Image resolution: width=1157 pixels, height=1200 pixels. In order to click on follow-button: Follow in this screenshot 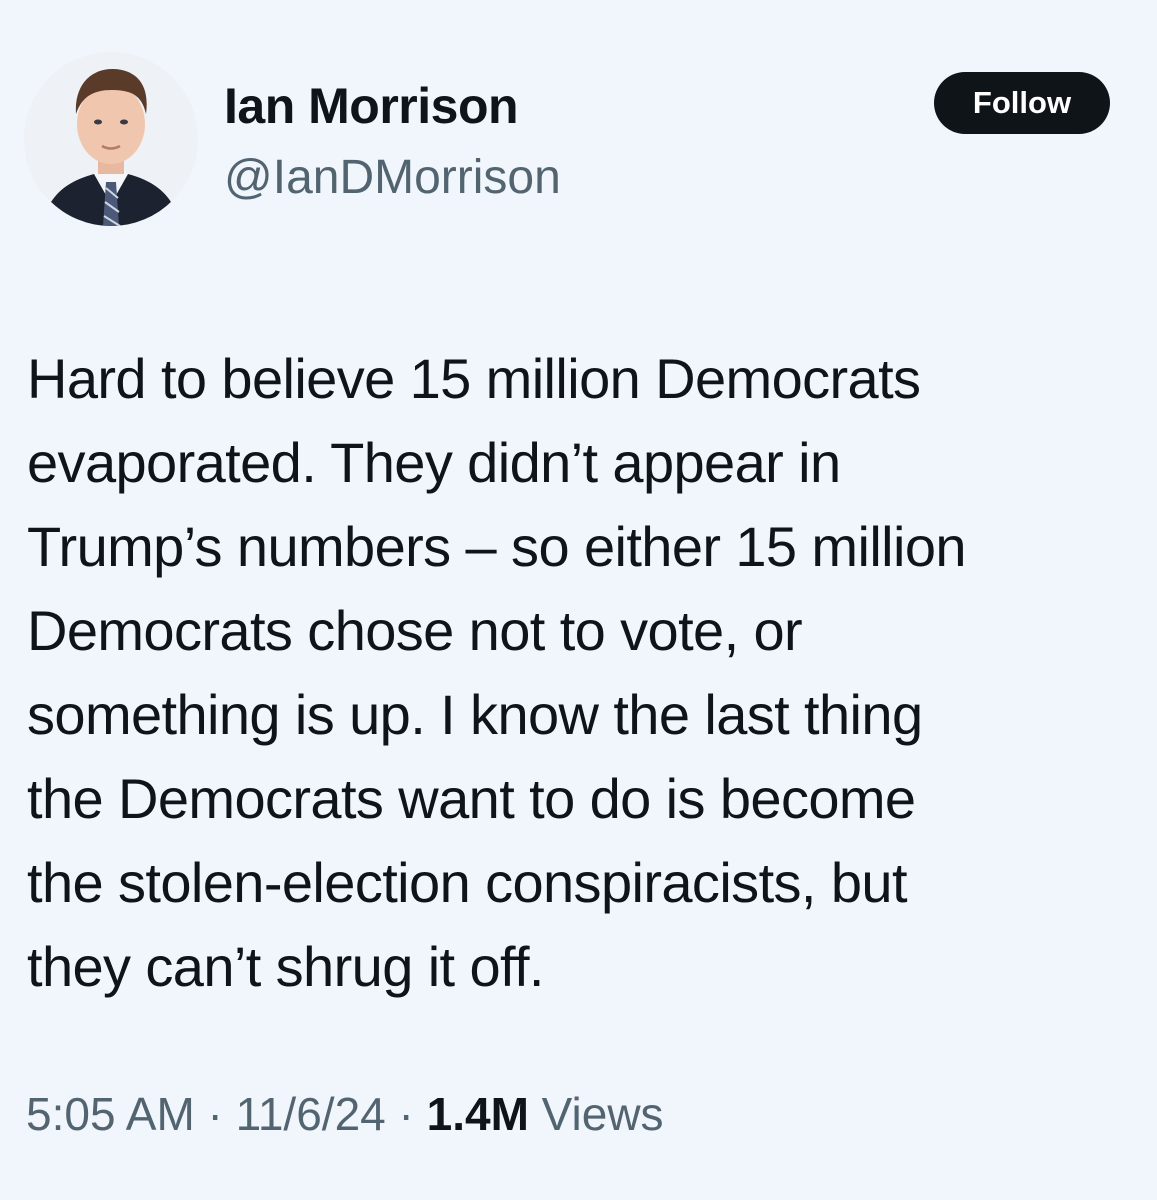, I will do `click(1022, 103)`.